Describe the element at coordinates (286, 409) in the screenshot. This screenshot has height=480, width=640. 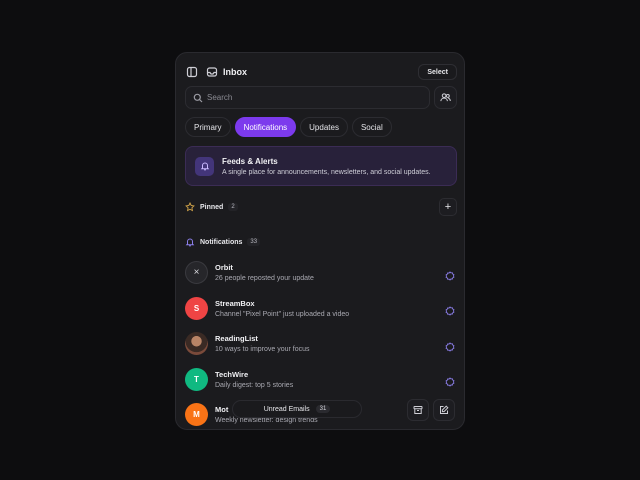
I see `unread-label: Unread Emails` at that location.